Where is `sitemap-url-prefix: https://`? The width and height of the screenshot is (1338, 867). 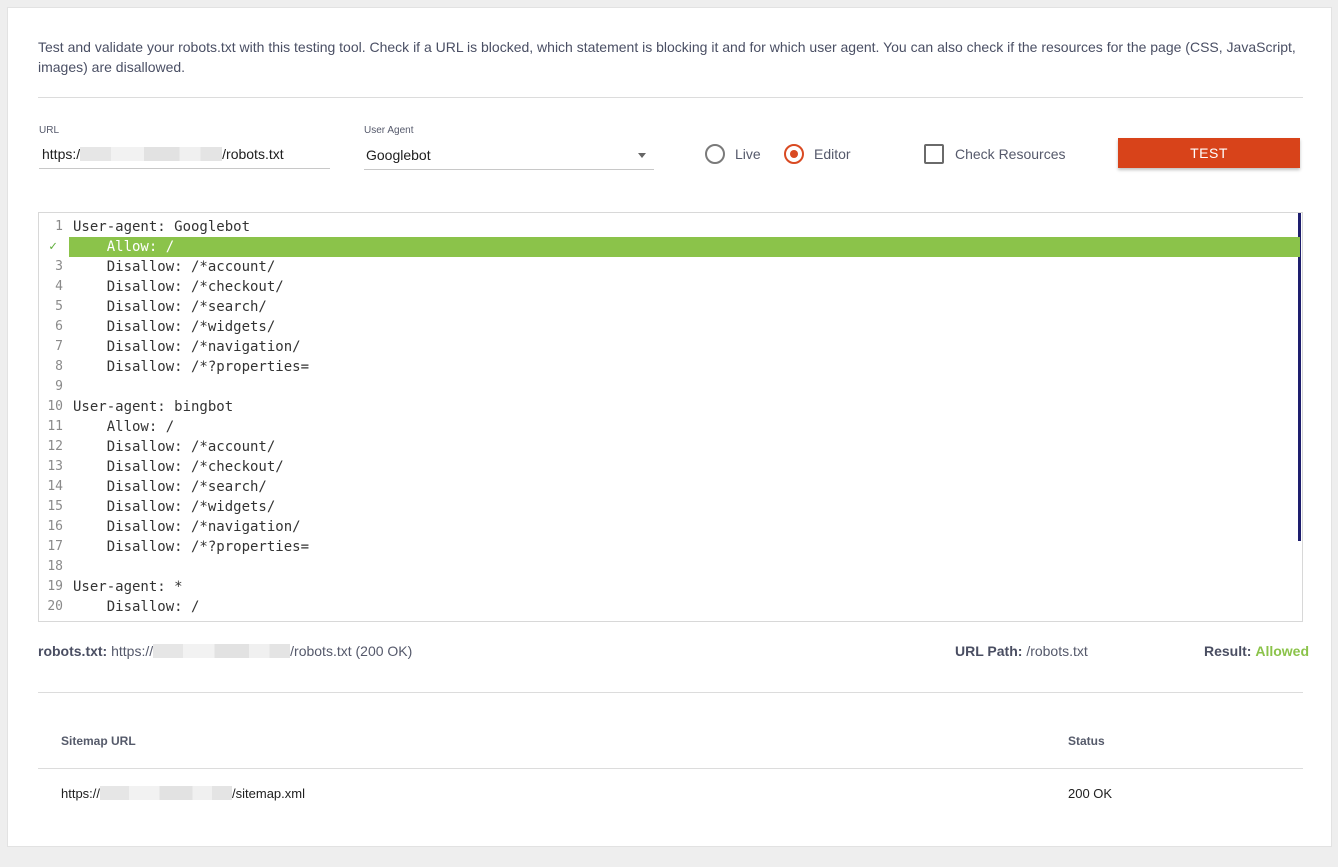 sitemap-url-prefix: https:// is located at coordinates (81, 793).